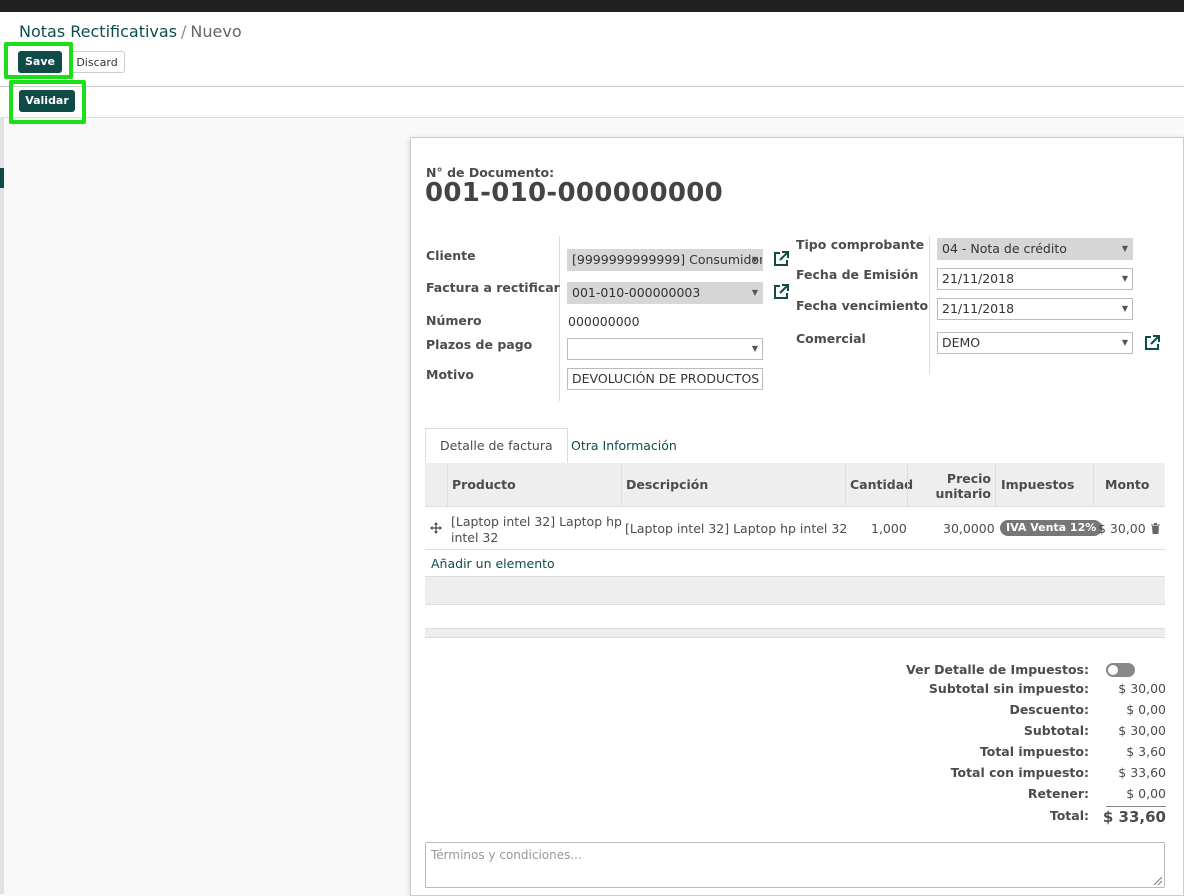 The height and width of the screenshot is (896, 1184). Describe the element at coordinates (592, 102) in the screenshot. I see `statusbar: Validar` at that location.